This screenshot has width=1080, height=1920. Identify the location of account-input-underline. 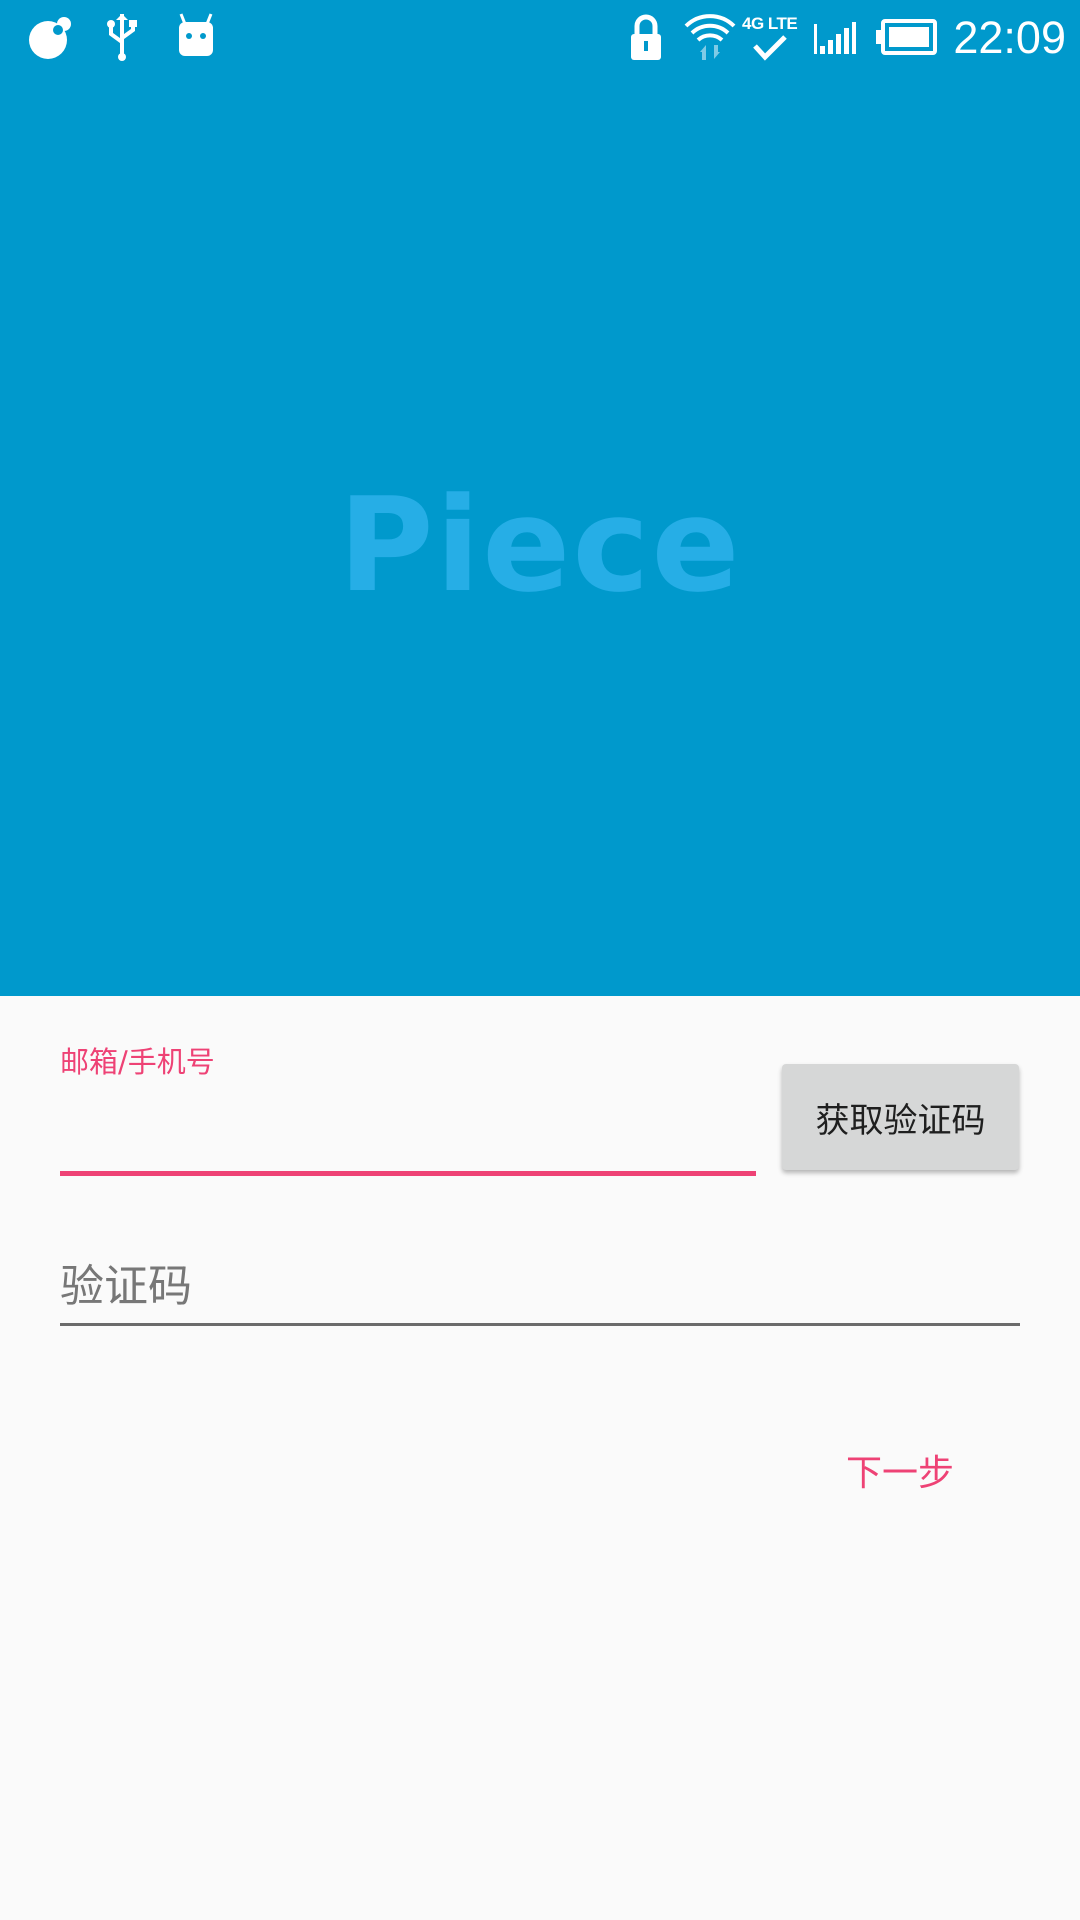
(408, 1173).